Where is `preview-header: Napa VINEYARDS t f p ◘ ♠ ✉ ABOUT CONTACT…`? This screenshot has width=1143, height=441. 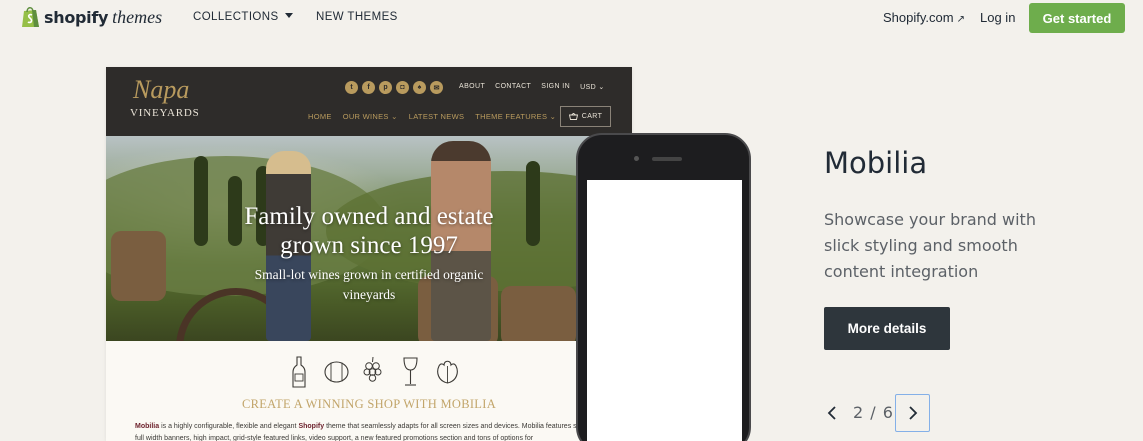 preview-header: Napa VINEYARDS t f p ◘ ♠ ✉ ABOUT CONTACT… is located at coordinates (369, 101).